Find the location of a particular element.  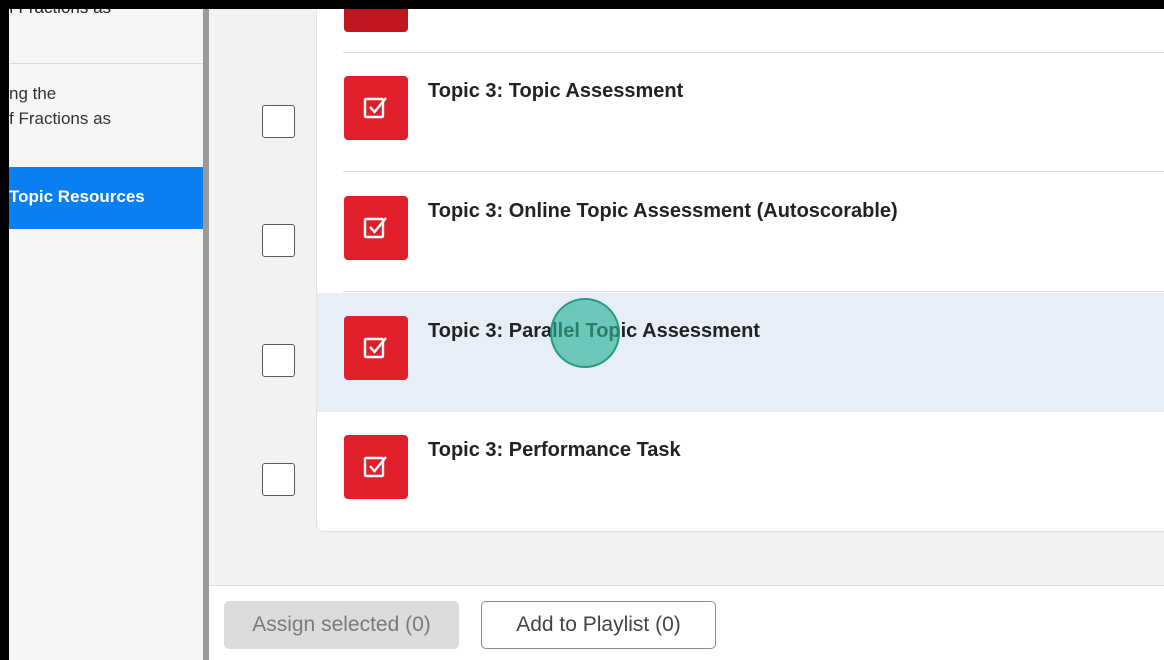

assessment-badge-partial is located at coordinates (376, 20).